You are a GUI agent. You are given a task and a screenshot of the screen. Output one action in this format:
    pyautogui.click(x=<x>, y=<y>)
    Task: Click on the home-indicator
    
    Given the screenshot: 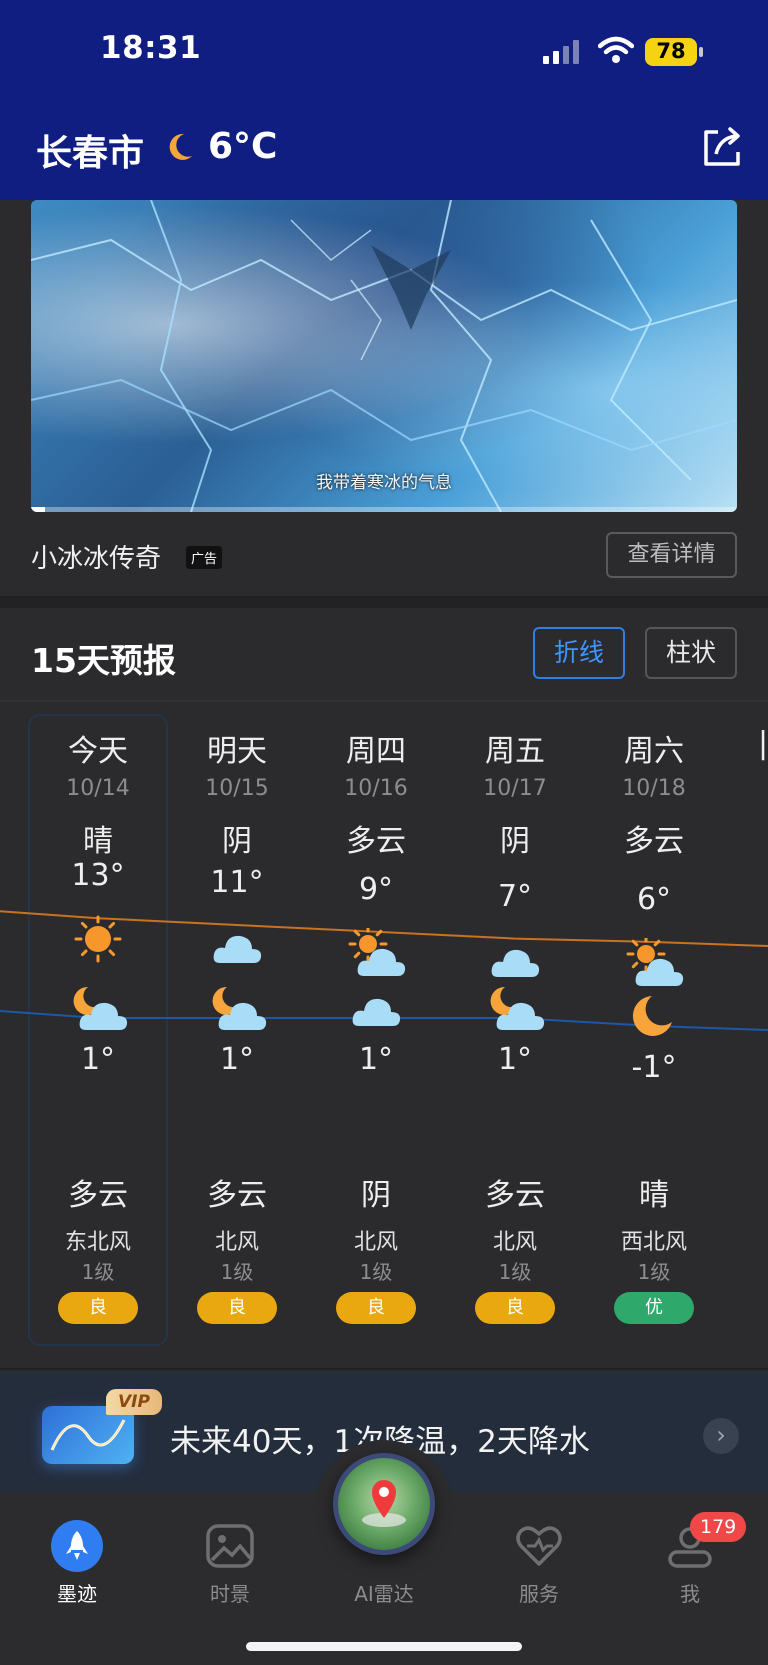 What is the action you would take?
    pyautogui.click(x=384, y=1646)
    